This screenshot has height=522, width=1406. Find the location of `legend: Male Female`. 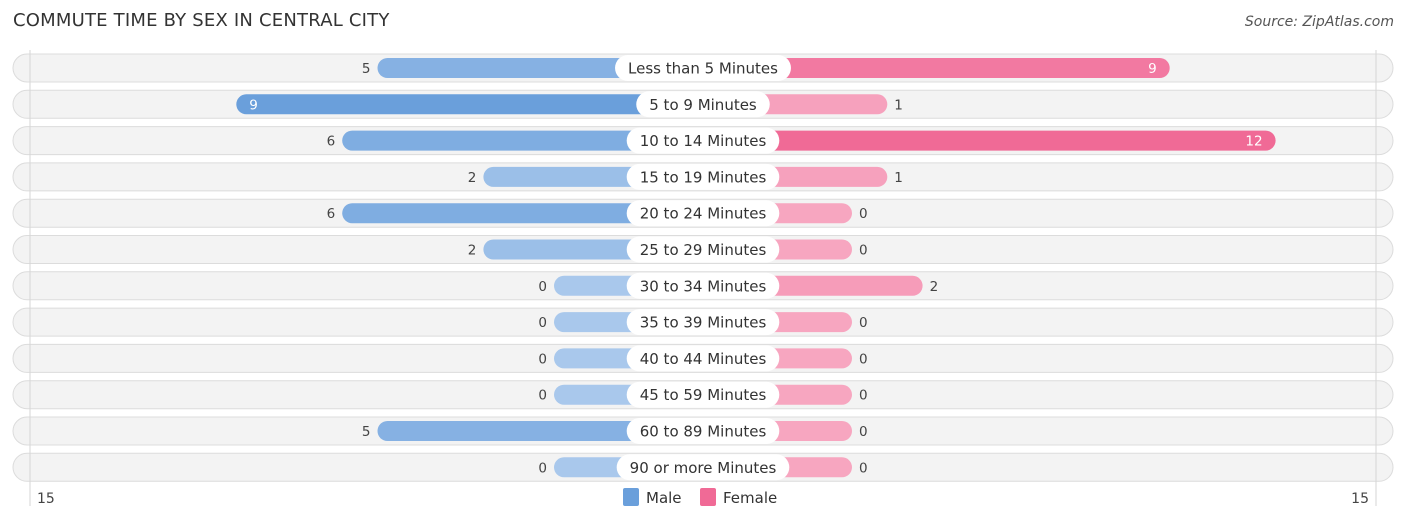

legend: Male Female is located at coordinates (700, 497).